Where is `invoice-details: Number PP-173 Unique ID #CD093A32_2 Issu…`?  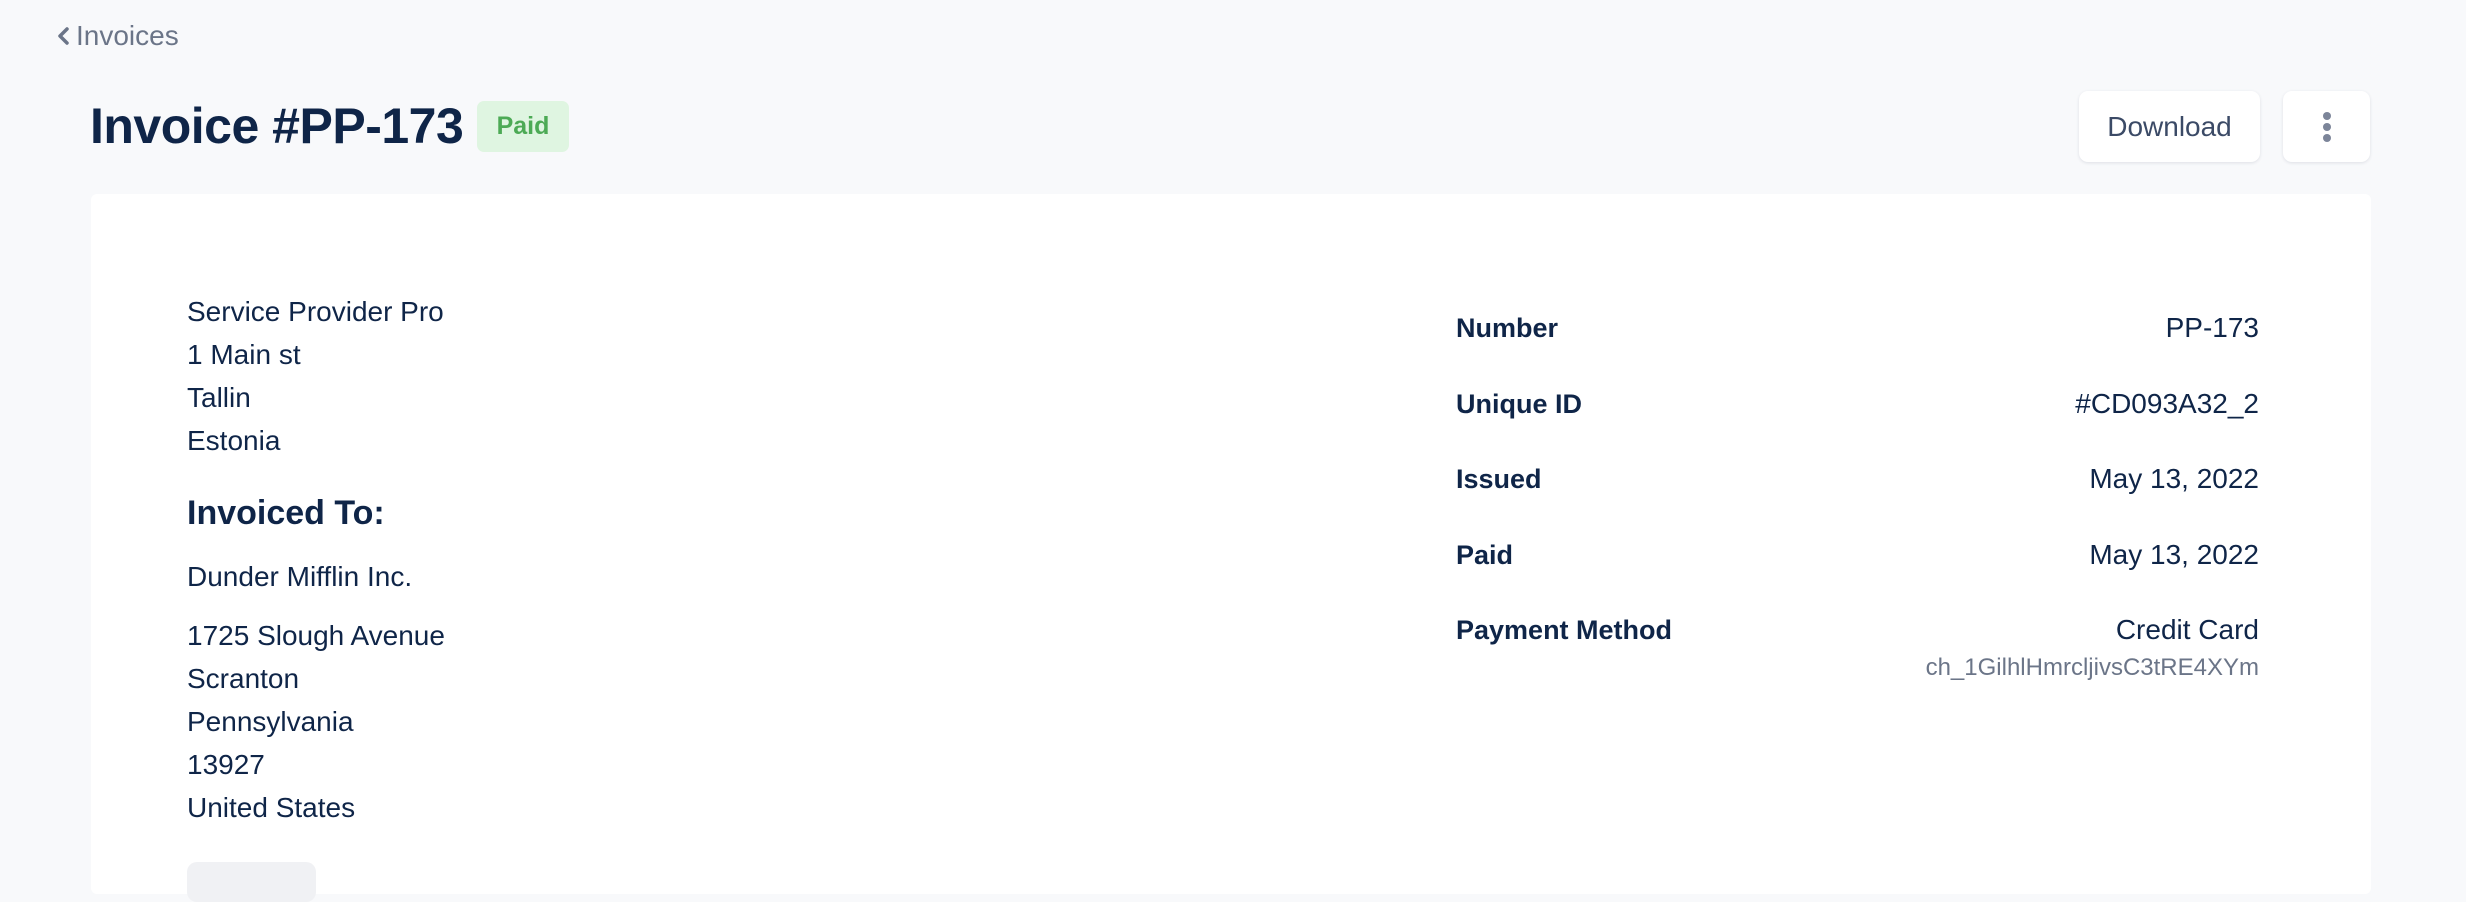 invoice-details: Number PP-173 Unique ID #CD093A32_2 Issu… is located at coordinates (1857, 496).